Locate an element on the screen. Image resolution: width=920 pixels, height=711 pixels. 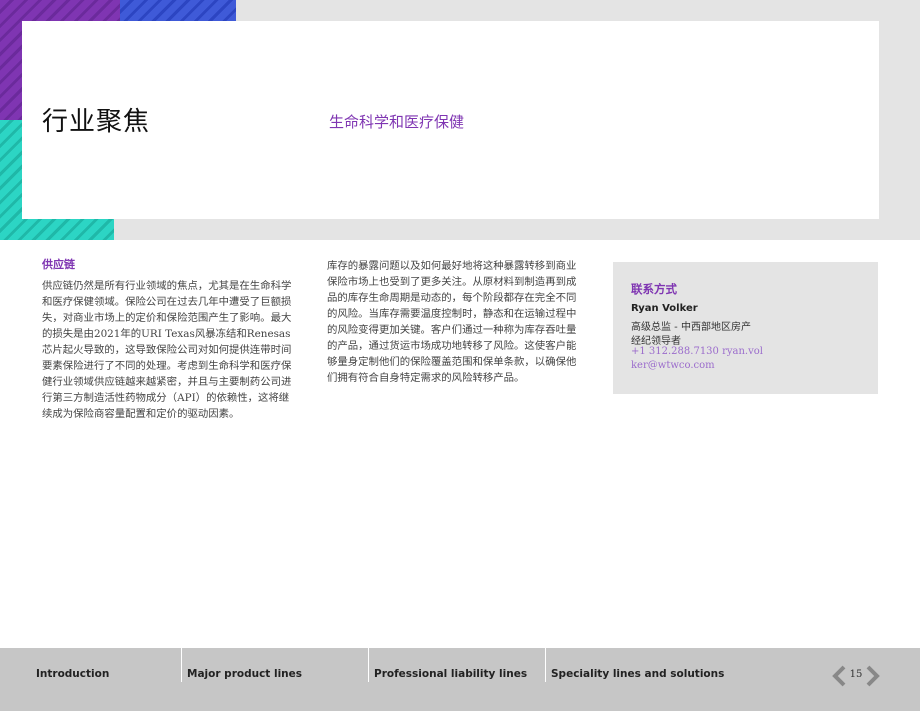
page-number: 15 is located at coordinates (856, 674).